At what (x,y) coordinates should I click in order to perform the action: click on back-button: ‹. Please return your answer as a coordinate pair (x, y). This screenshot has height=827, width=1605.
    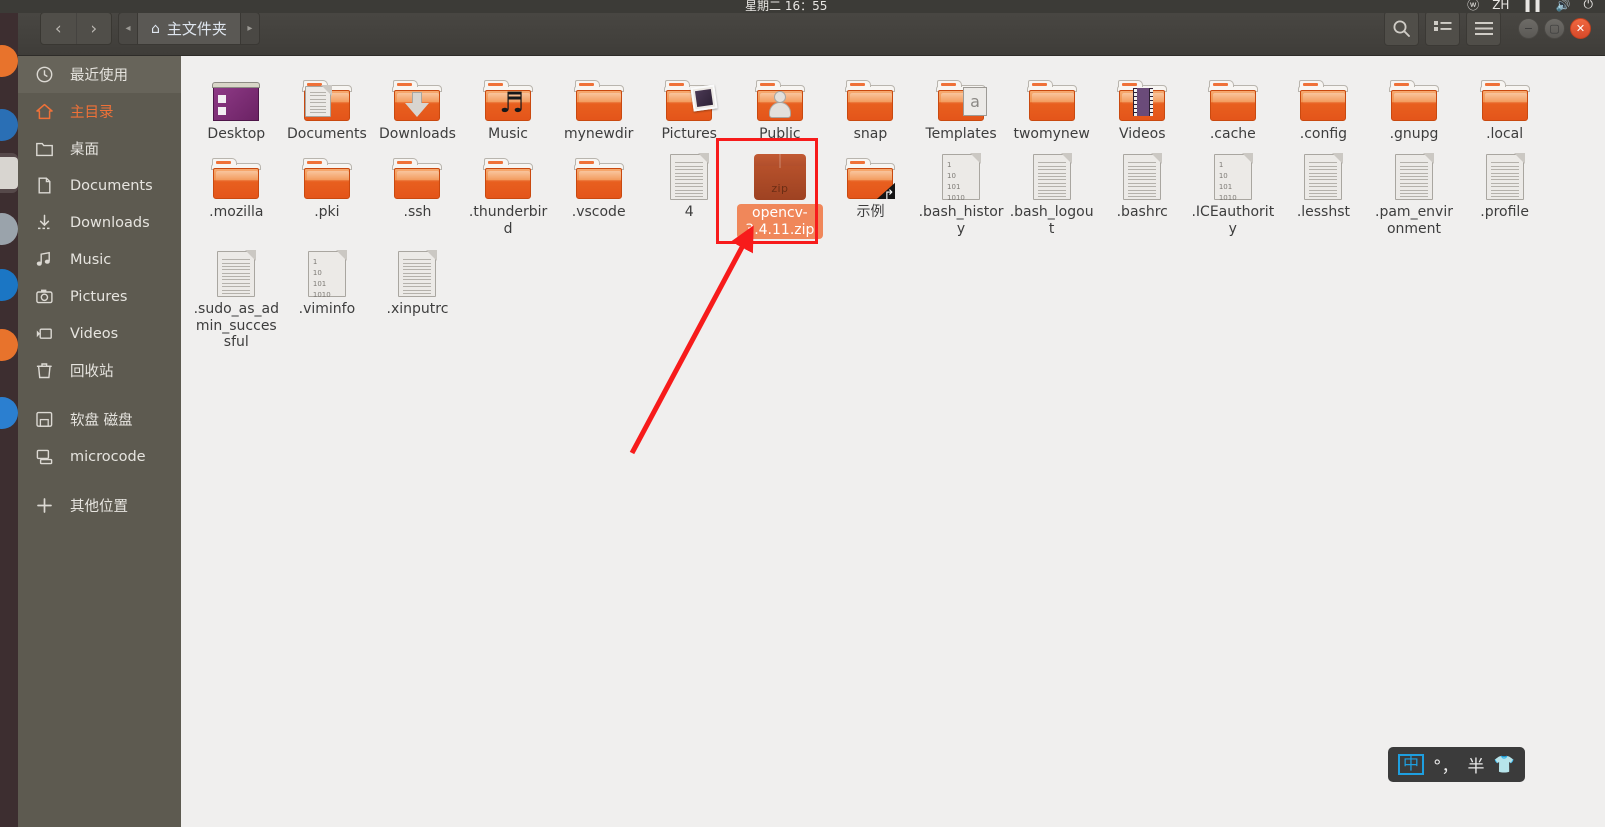
    Looking at the image, I should click on (58, 28).